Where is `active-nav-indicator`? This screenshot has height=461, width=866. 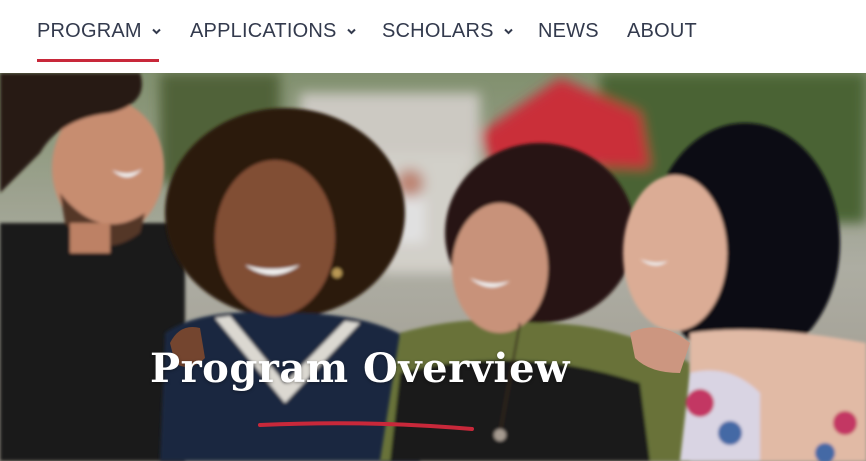
active-nav-indicator is located at coordinates (98, 60).